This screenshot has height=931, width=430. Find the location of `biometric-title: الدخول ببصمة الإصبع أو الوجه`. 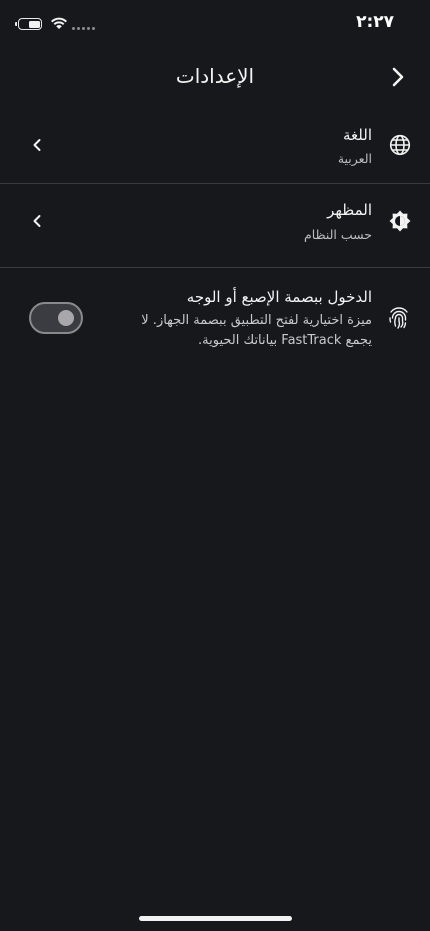

biometric-title: الدخول ببصمة الإصبع أو الوجه is located at coordinates (279, 297).